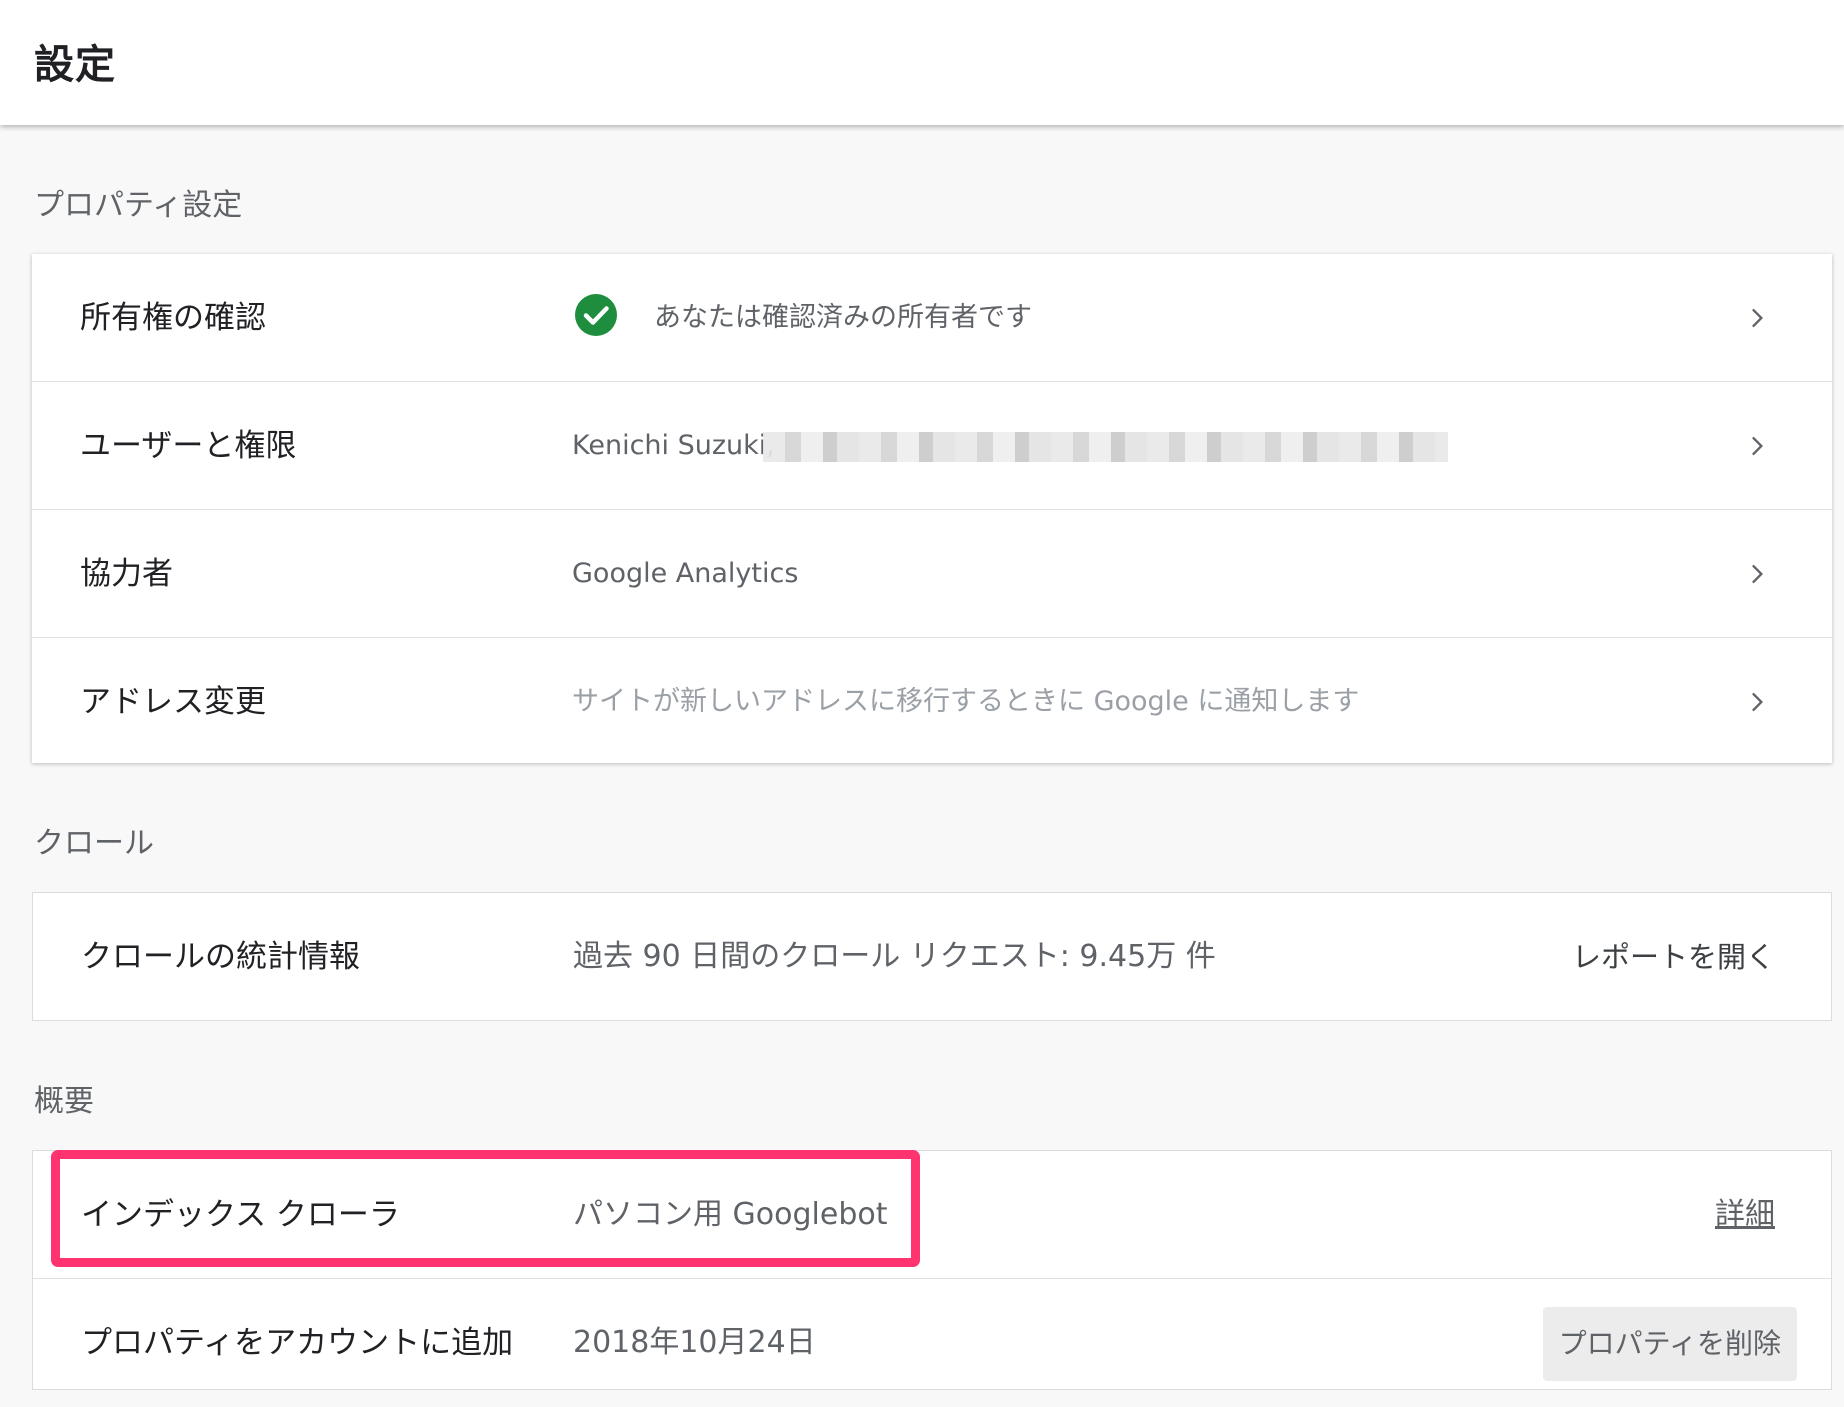 The width and height of the screenshot is (1844, 1407). I want to click on settings-row-associates: 協力者 Google Analytics, so click(932, 574).